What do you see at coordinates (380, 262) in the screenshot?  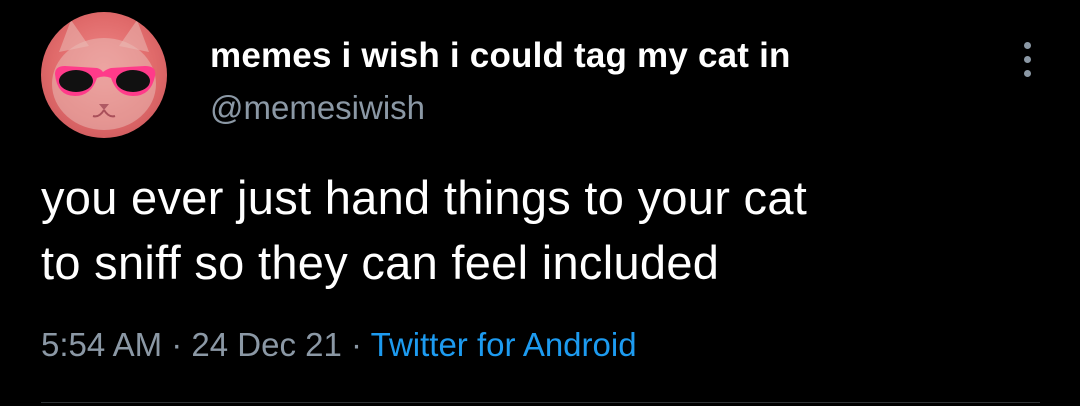 I see `tweet-text-line: to sniff so they can feel included` at bounding box center [380, 262].